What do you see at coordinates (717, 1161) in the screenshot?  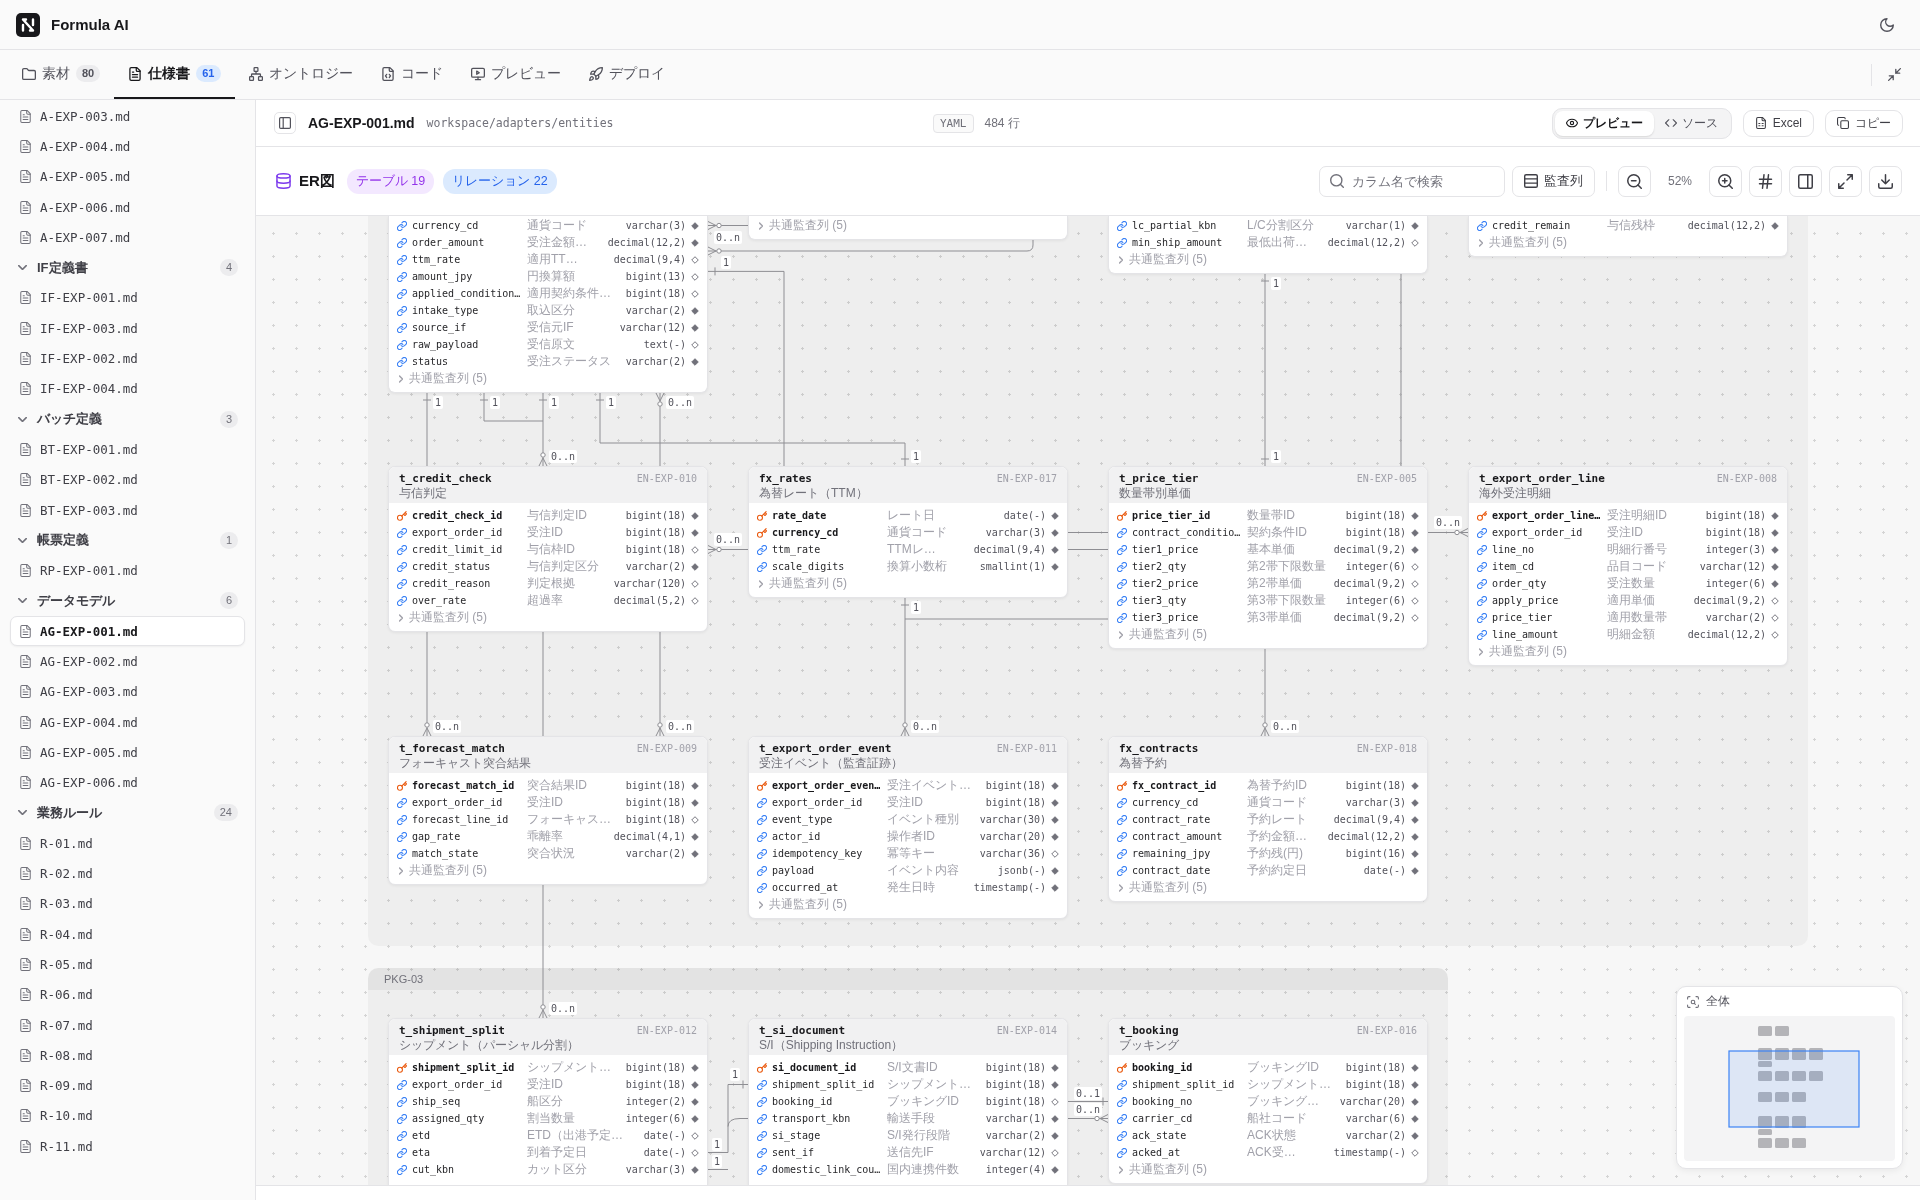 I see `cardinality-label: 1` at bounding box center [717, 1161].